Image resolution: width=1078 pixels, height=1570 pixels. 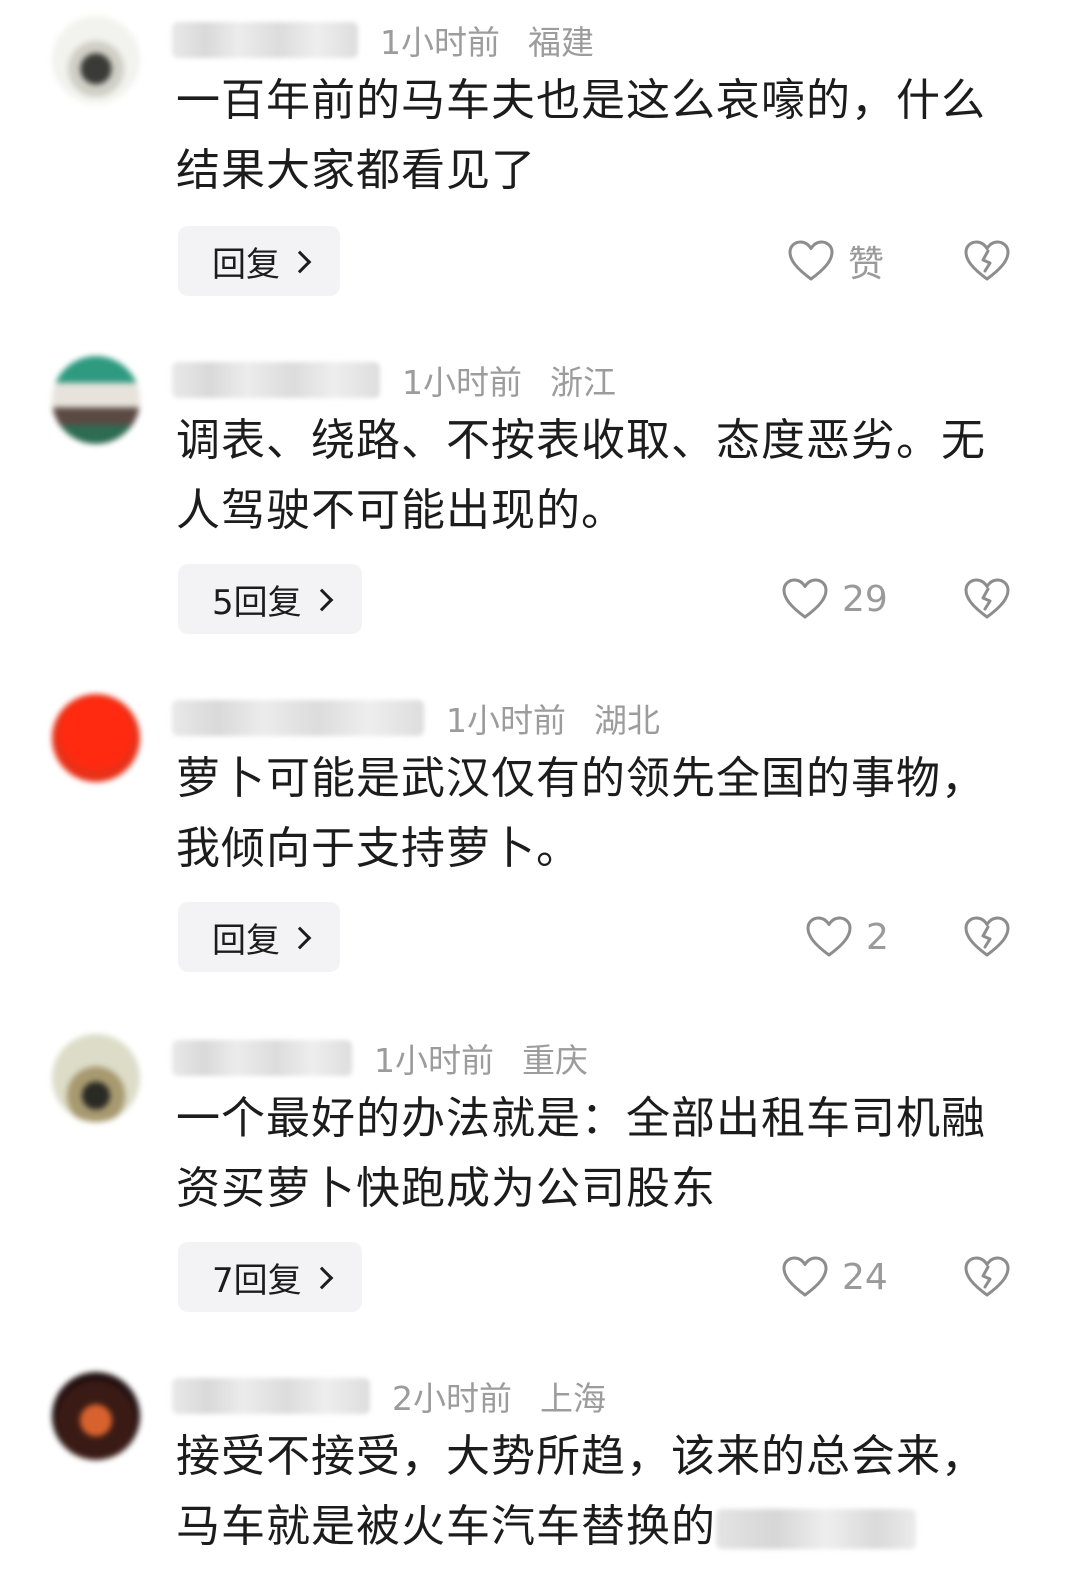 I want to click on comment-location: 重庆, so click(x=555, y=1060).